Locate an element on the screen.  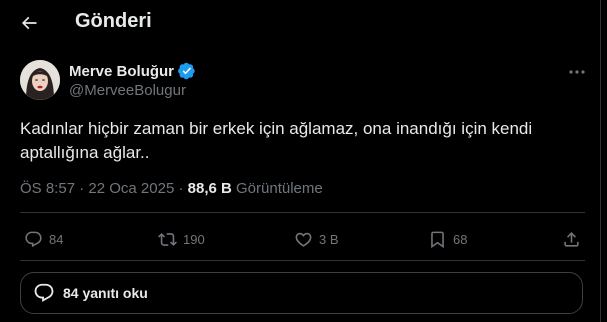
author-name-row: Merve Boluğur is located at coordinates (132, 71).